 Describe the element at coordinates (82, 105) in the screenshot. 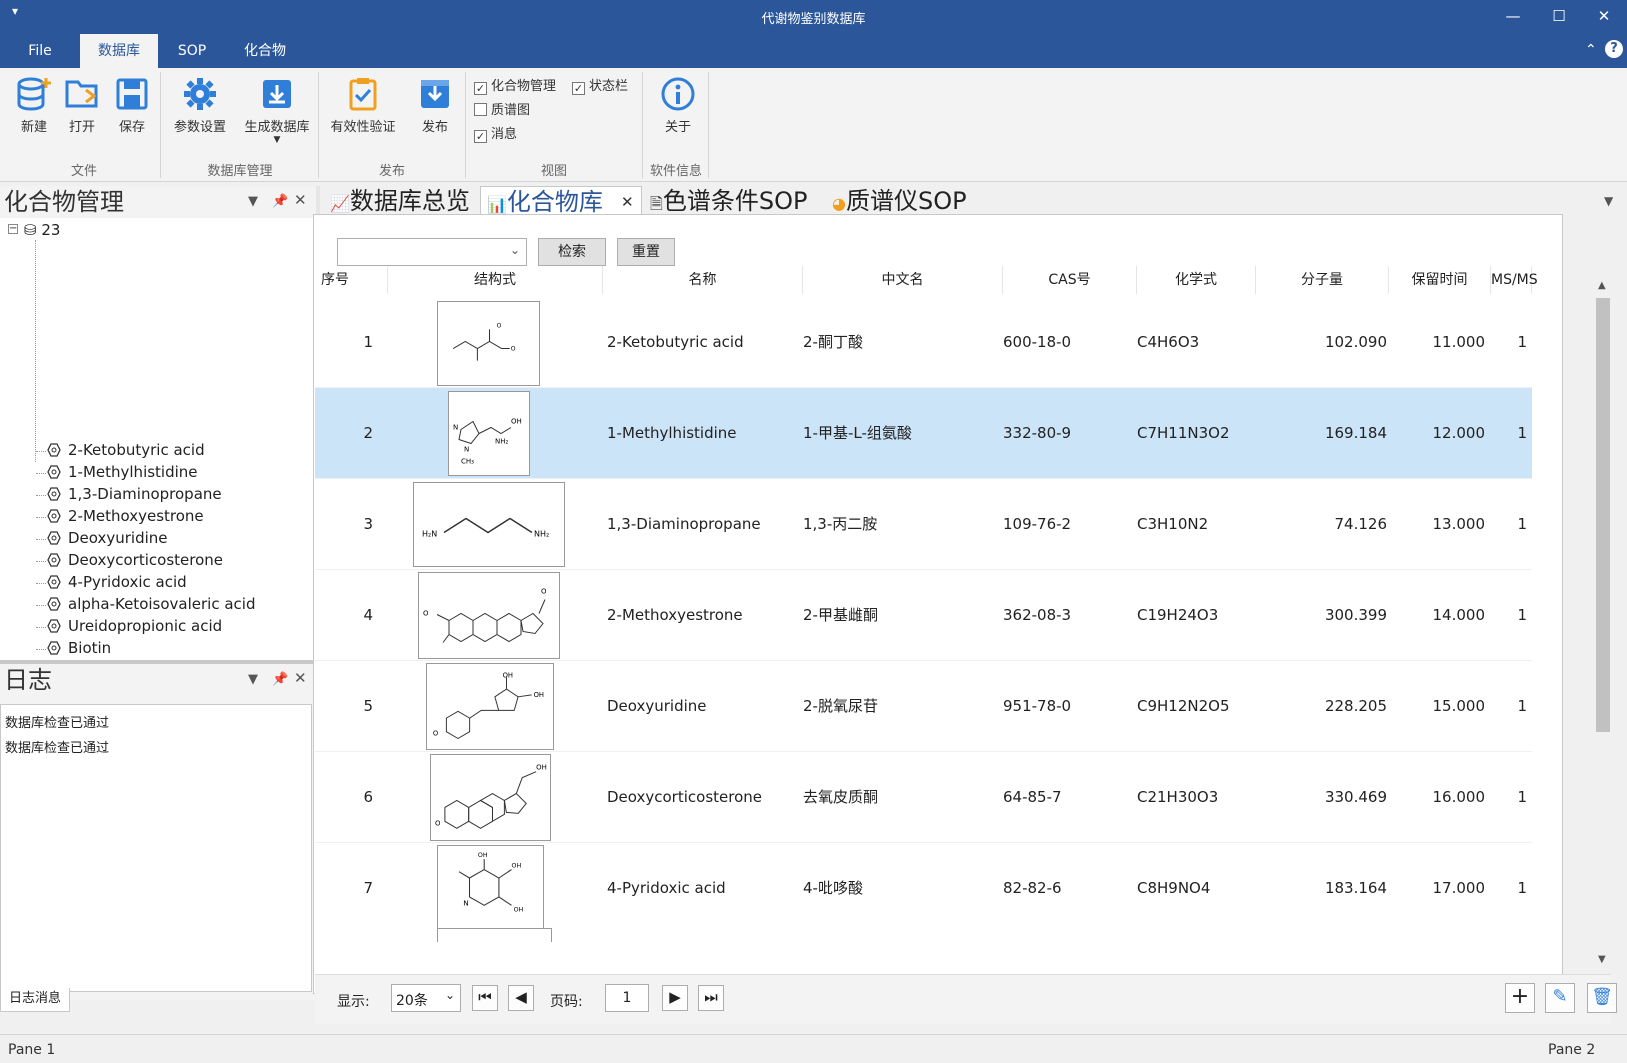

I see `open-button: 打开` at that location.